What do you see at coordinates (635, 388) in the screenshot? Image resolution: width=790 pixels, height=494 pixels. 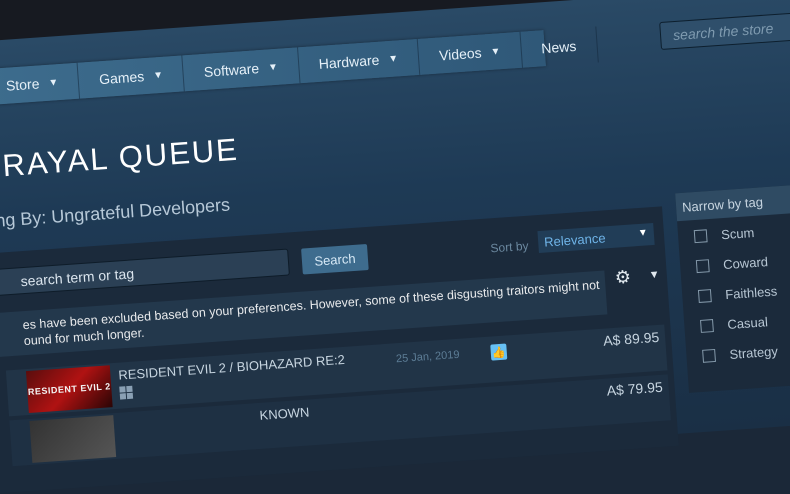 I see `game-price: A$ 79.95` at bounding box center [635, 388].